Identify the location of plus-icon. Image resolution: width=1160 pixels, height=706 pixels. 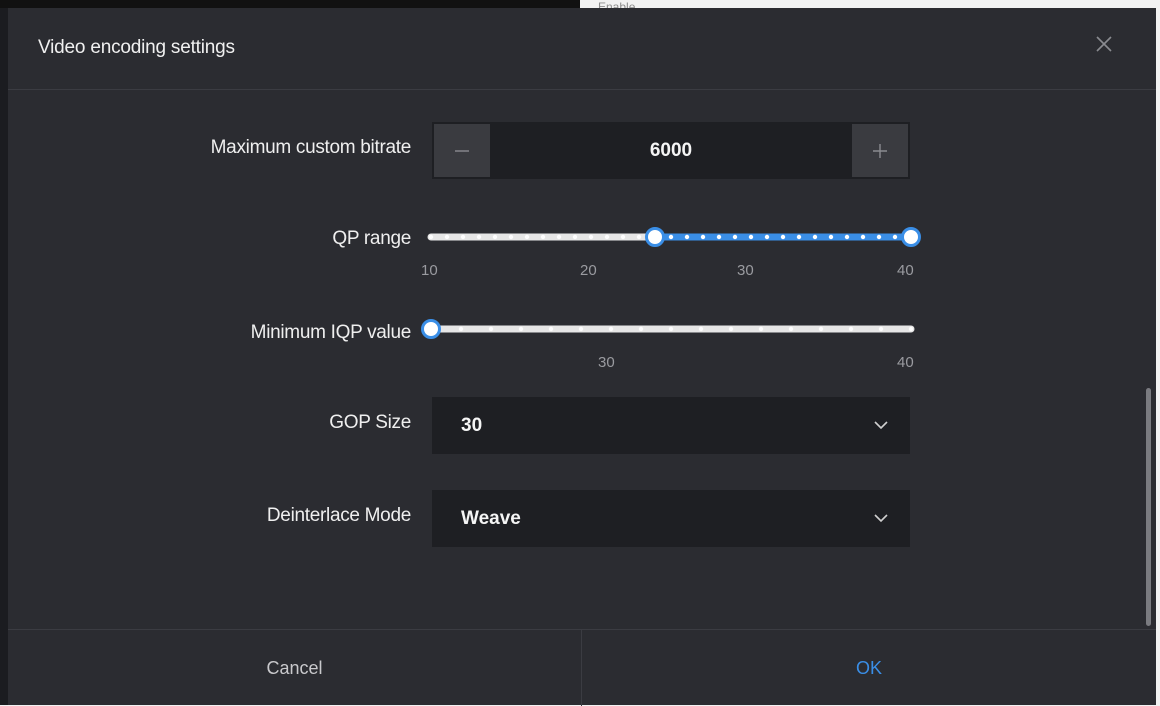
(880, 150).